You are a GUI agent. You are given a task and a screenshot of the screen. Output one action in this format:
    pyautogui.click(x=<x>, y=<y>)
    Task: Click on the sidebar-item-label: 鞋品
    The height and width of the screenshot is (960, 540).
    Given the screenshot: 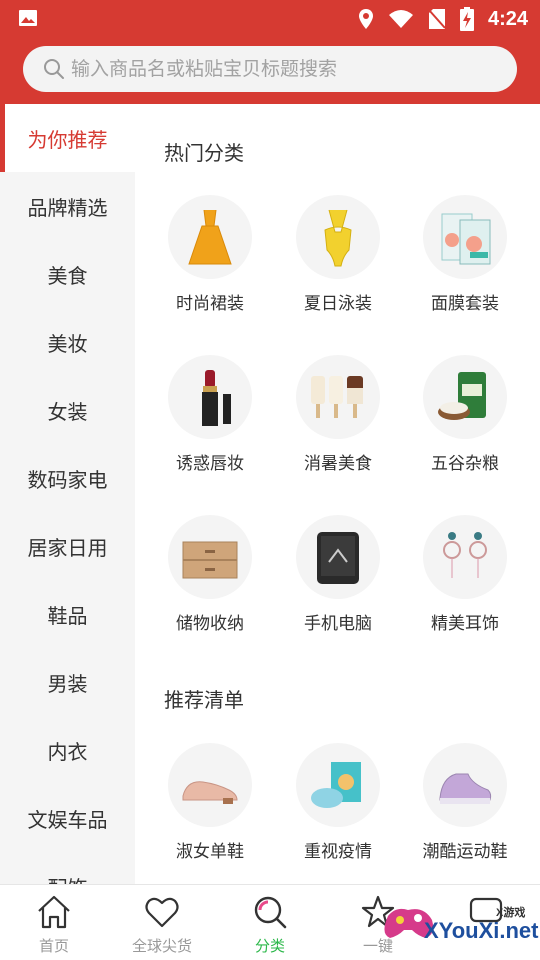 What is the action you would take?
    pyautogui.click(x=67, y=615)
    